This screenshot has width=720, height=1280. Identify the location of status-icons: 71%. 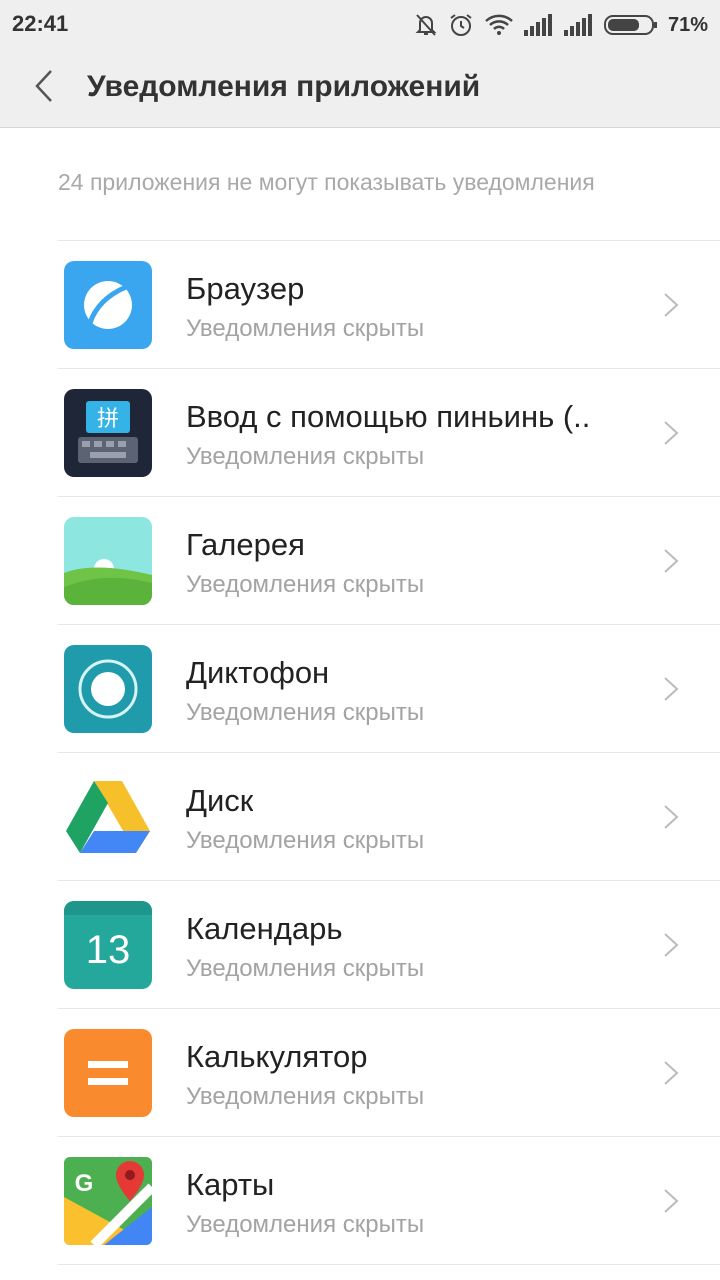
(561, 25).